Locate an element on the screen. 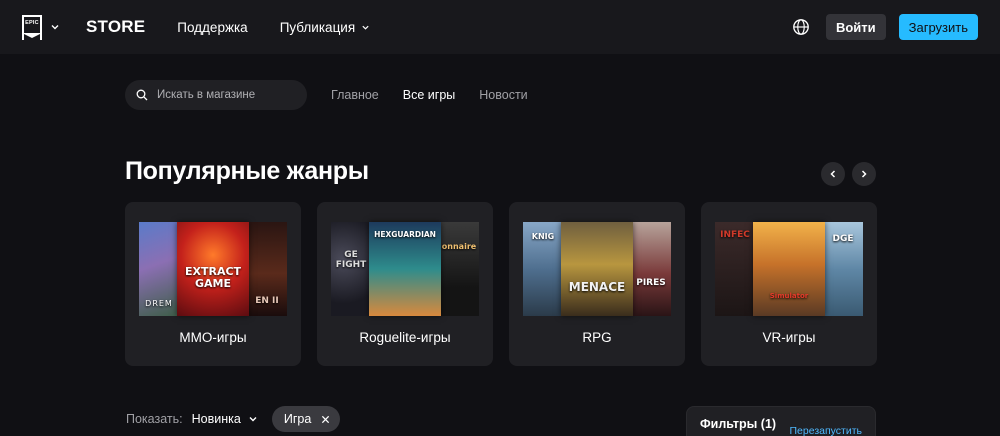 This screenshot has height=436, width=1000. show-label: Показать: is located at coordinates (154, 419).